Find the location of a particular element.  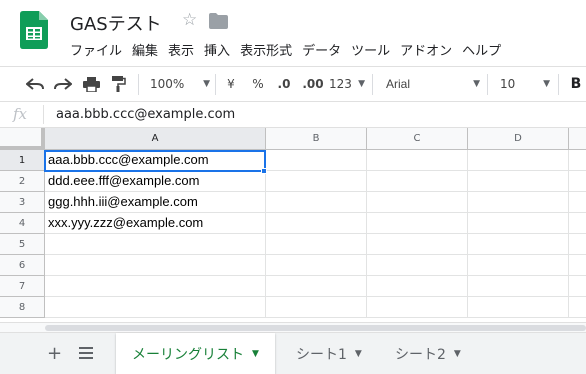

menu-addons: アドオン is located at coordinates (426, 49).